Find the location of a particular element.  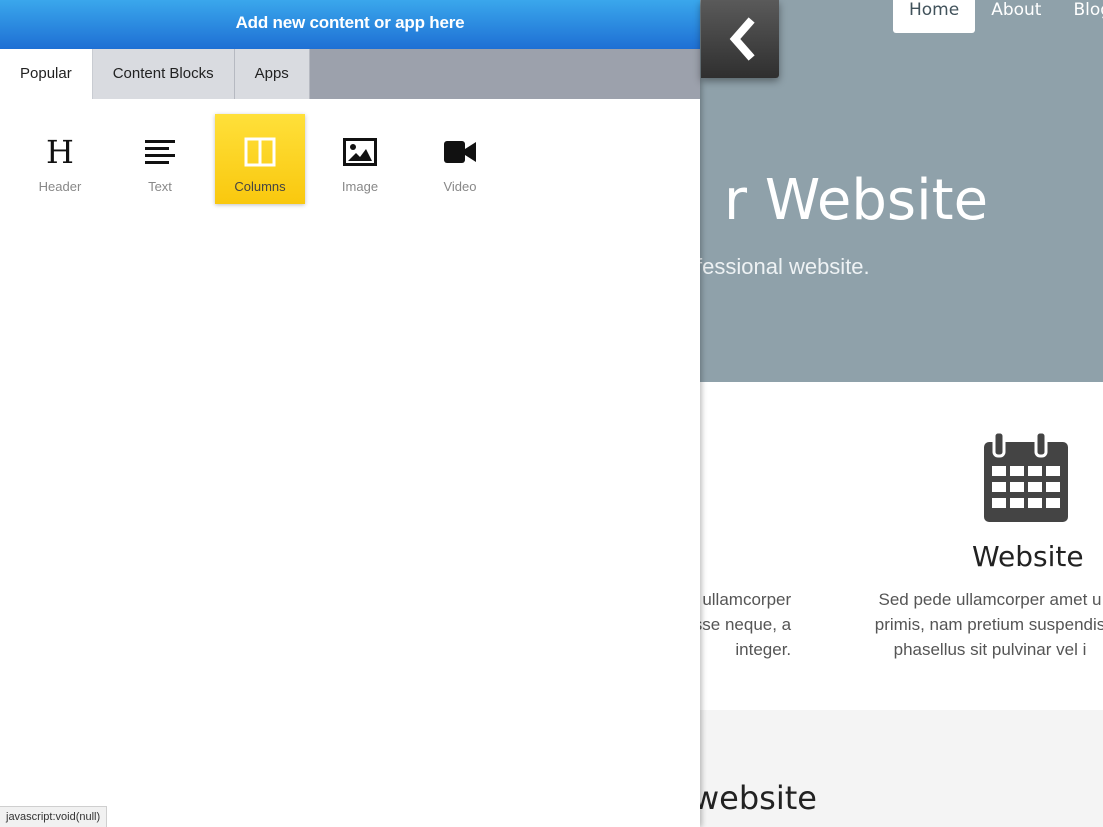

tile-video: Video is located at coordinates (460, 159).